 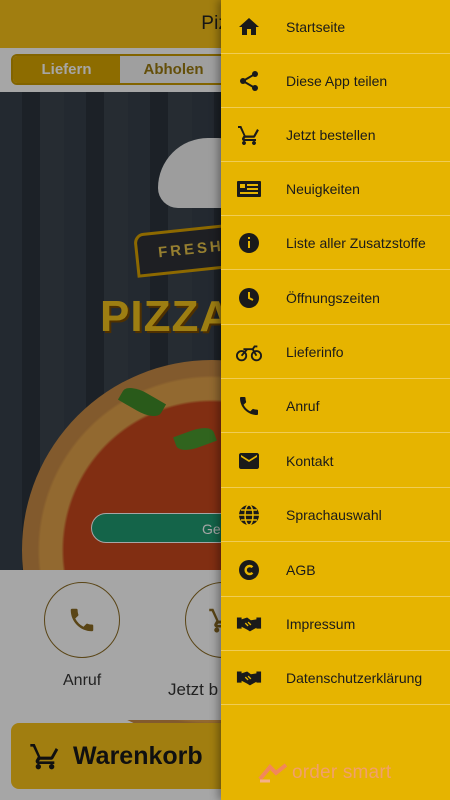 I want to click on menu-item-order-now: Jetzt bestellen, so click(x=335, y=135).